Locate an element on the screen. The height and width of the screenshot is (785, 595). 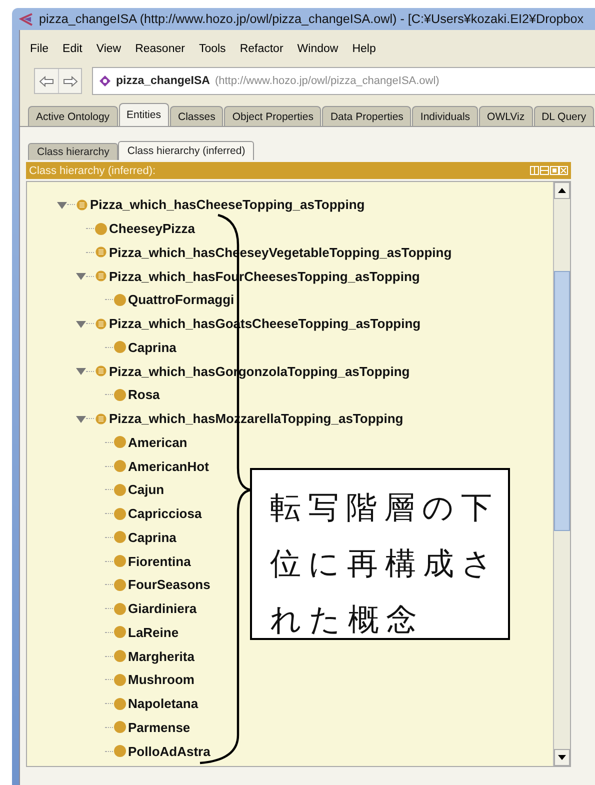
ontology-diamond-icon is located at coordinates (105, 81).